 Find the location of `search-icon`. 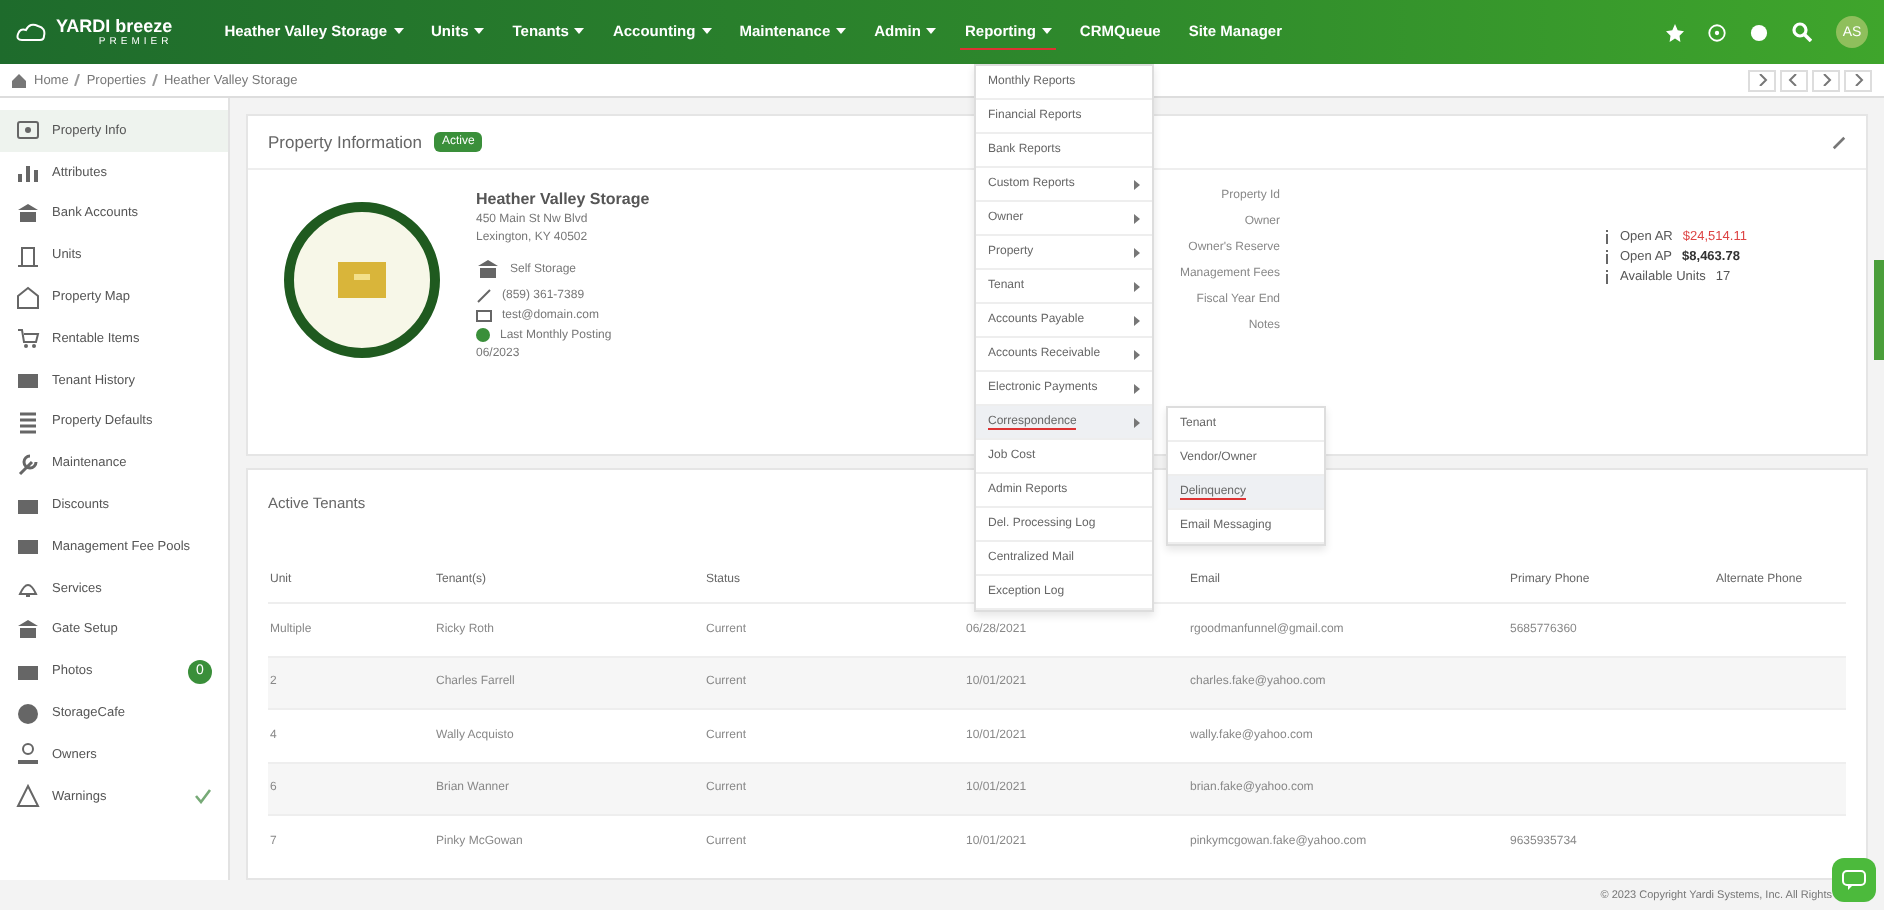

search-icon is located at coordinates (1802, 32).